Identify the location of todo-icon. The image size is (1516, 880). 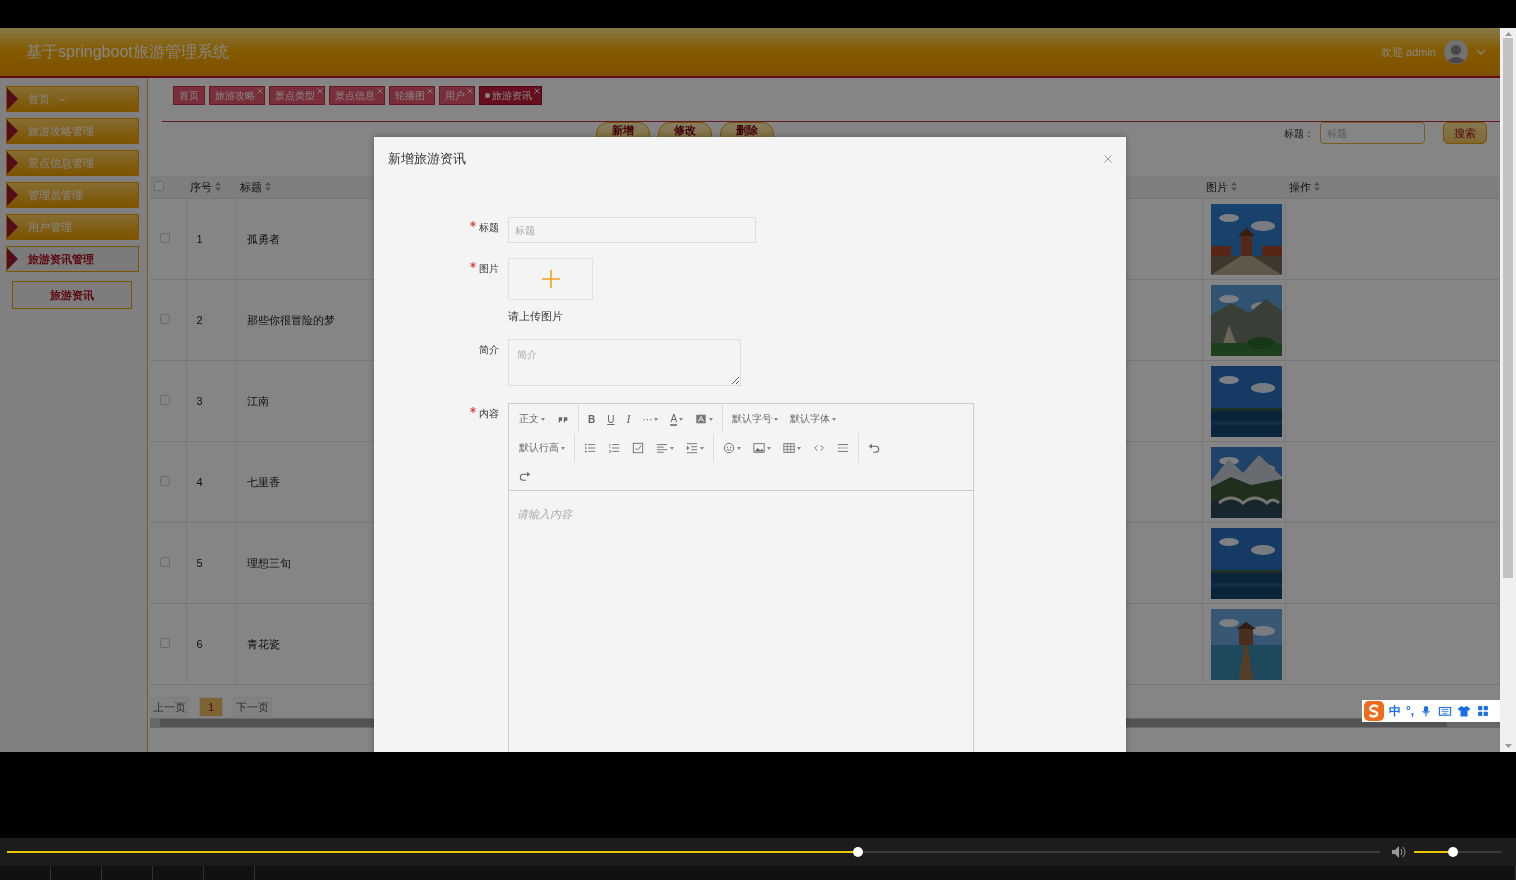
(638, 448).